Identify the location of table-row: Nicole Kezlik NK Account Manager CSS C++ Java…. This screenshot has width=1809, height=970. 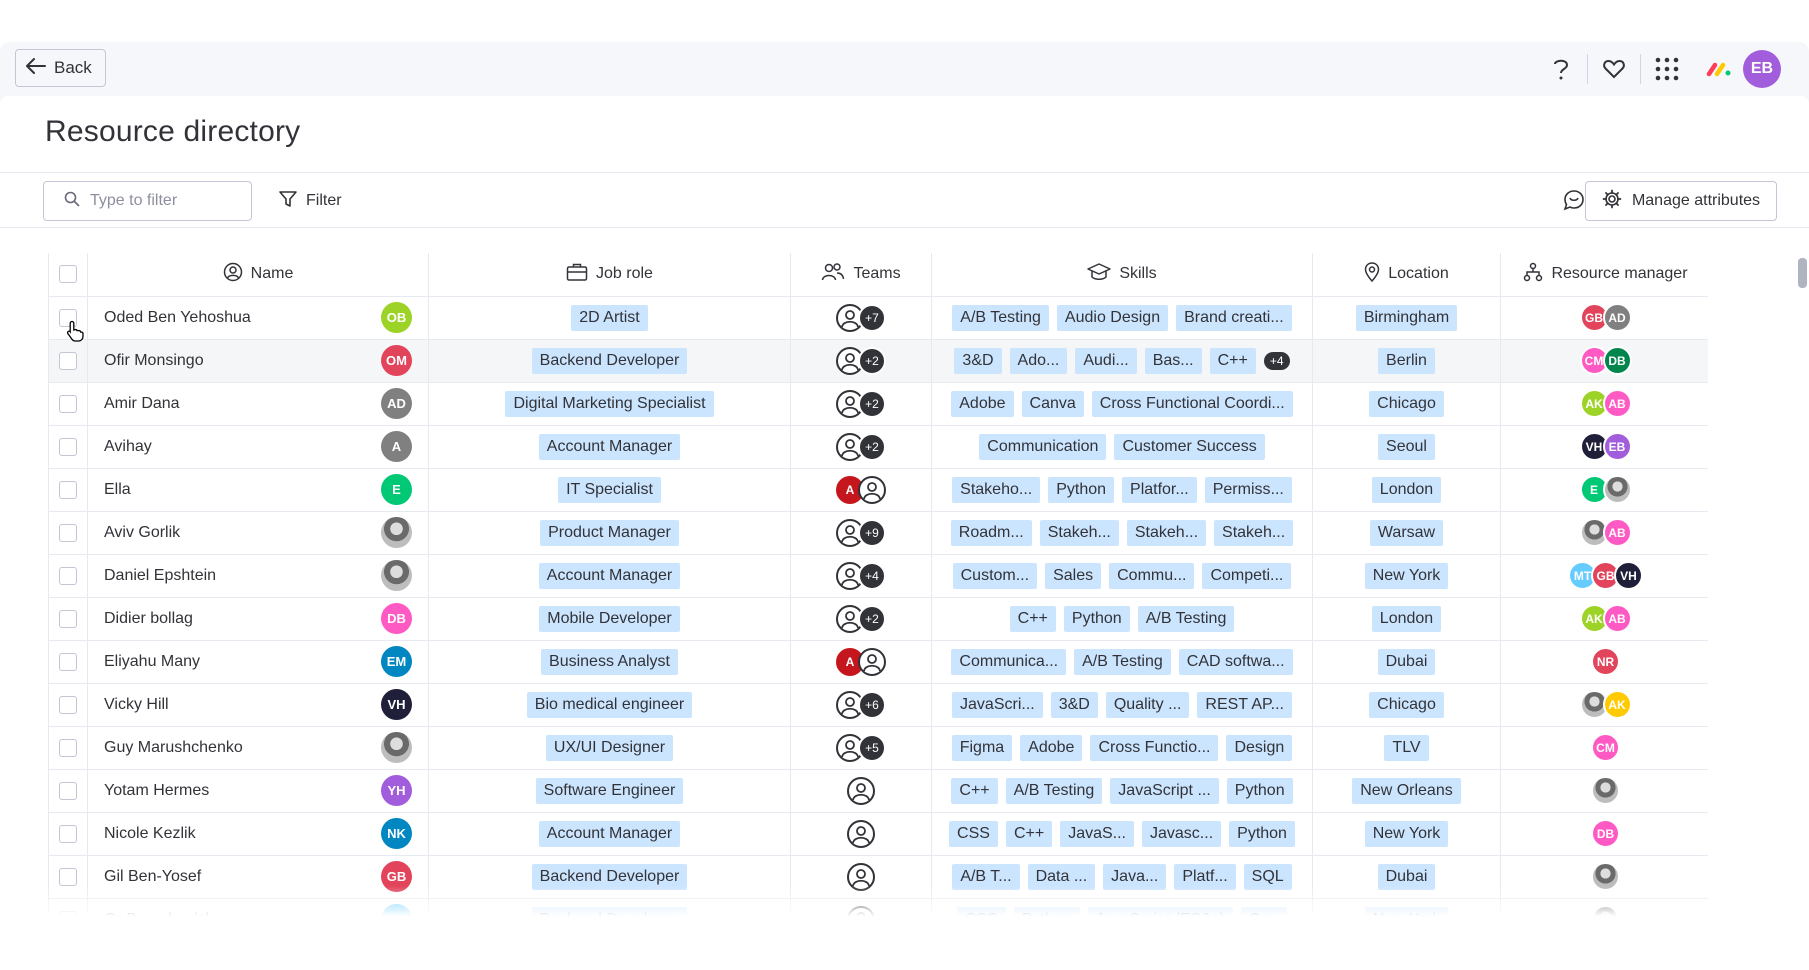
(878, 834).